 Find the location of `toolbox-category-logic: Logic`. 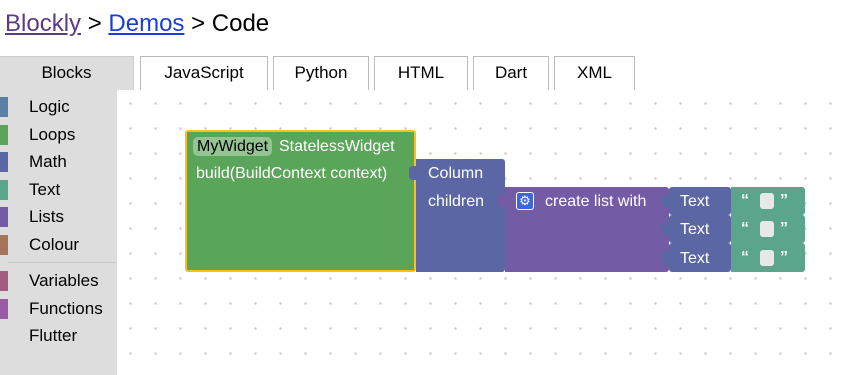

toolbox-category-logic: Logic is located at coordinates (58, 107).